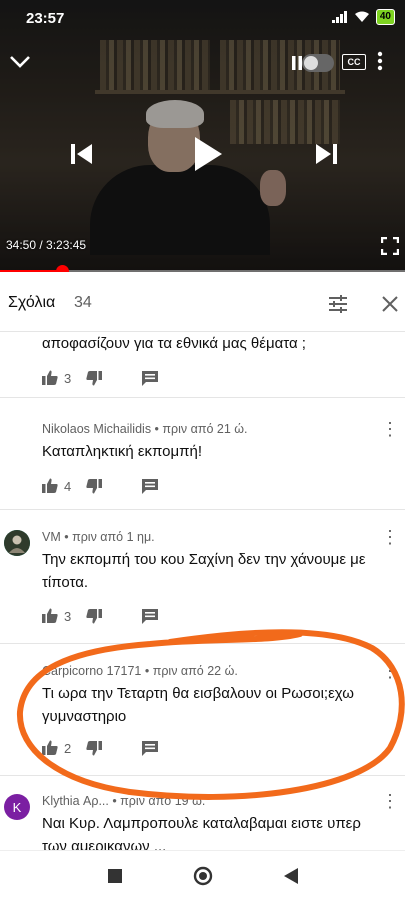 Image resolution: width=405 pixels, height=900 pixels. Describe the element at coordinates (66, 245) in the screenshot. I see `duration: 3:23:45` at that location.